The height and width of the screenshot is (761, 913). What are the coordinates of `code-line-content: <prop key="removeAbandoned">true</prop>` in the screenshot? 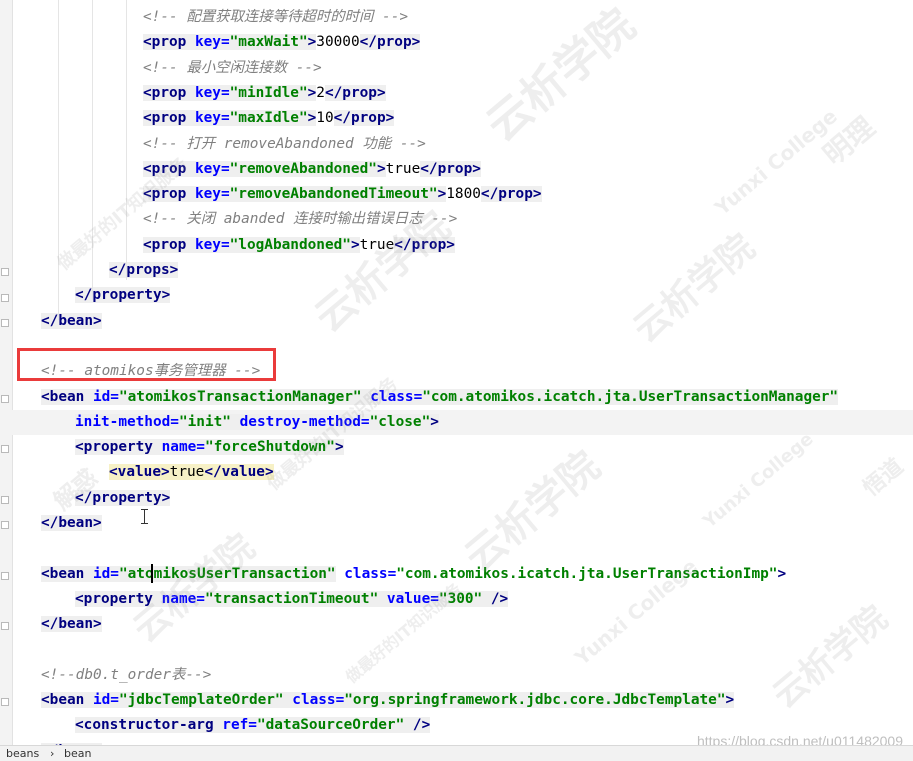 It's located at (312, 169).